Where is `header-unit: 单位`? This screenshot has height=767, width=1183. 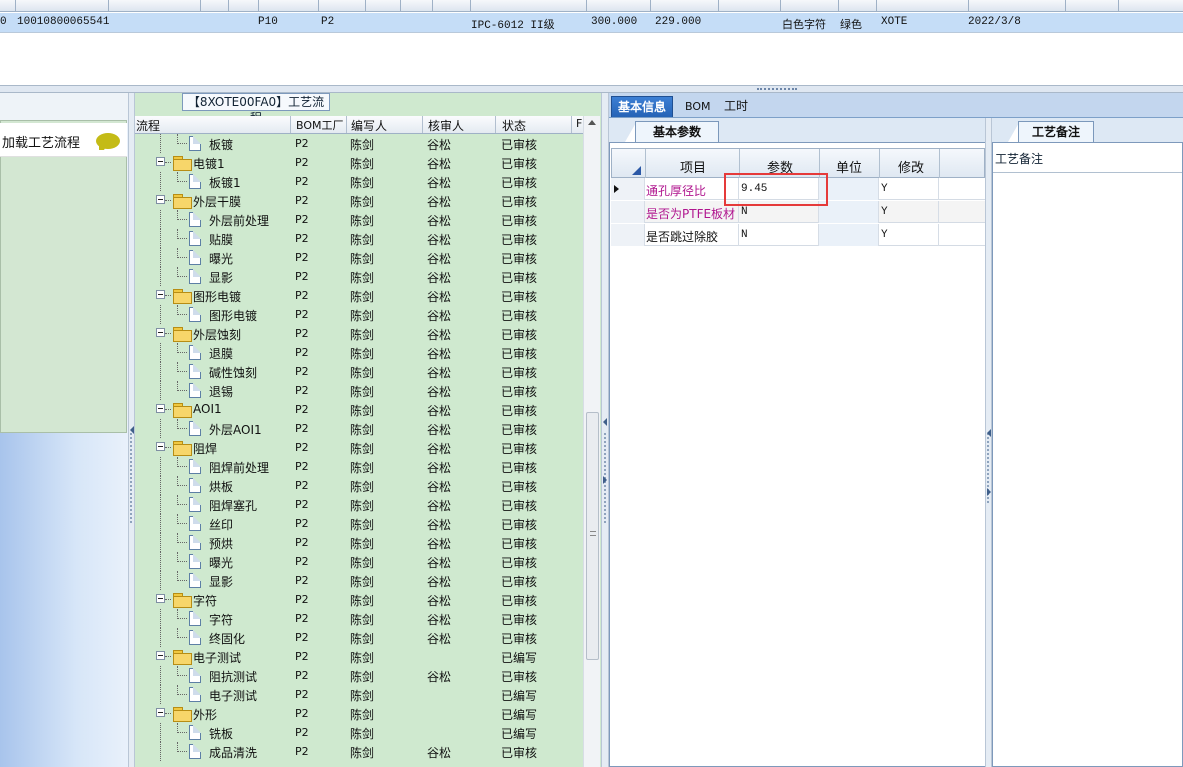 header-unit: 单位 is located at coordinates (849, 166).